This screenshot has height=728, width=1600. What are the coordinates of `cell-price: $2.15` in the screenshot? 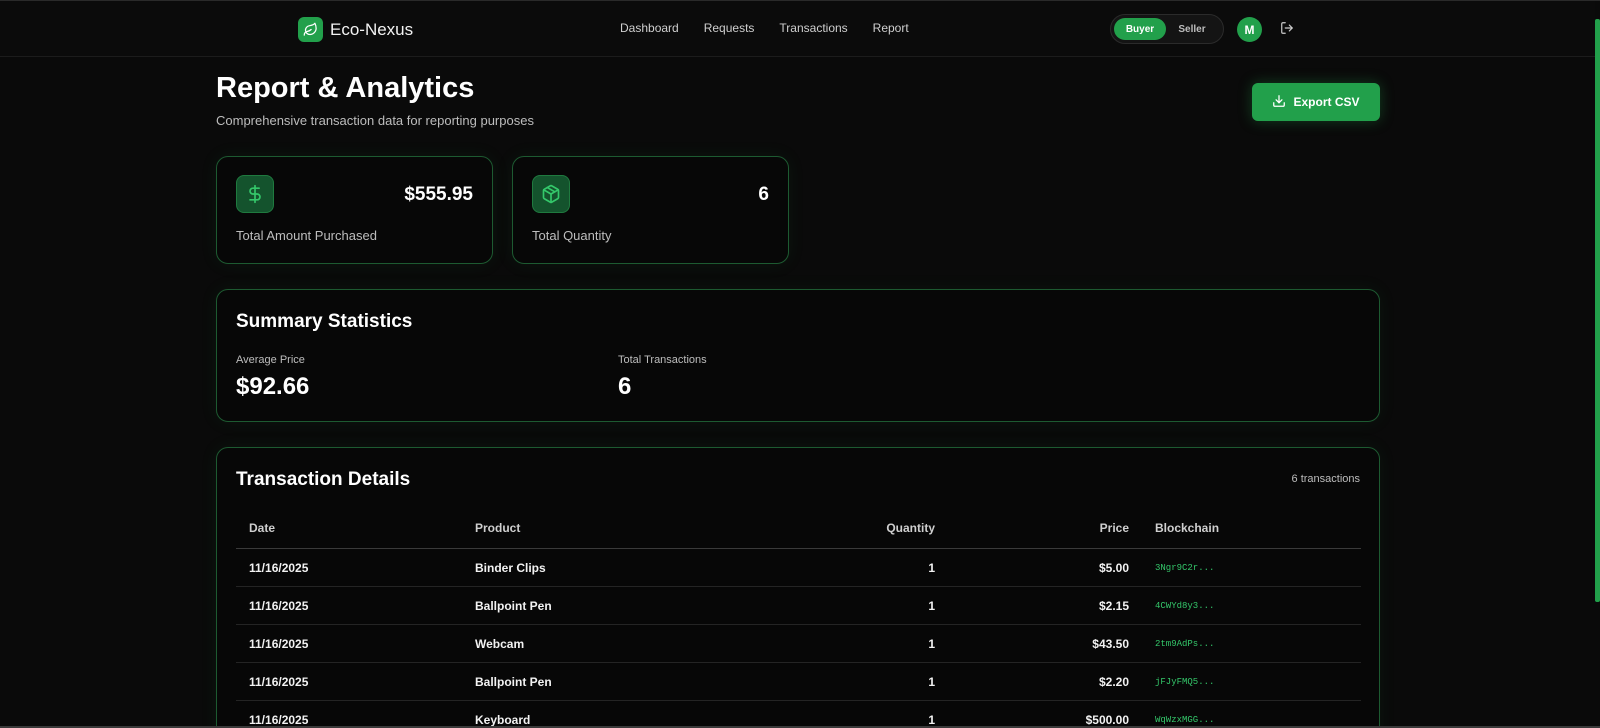 It's located at (1113, 605).